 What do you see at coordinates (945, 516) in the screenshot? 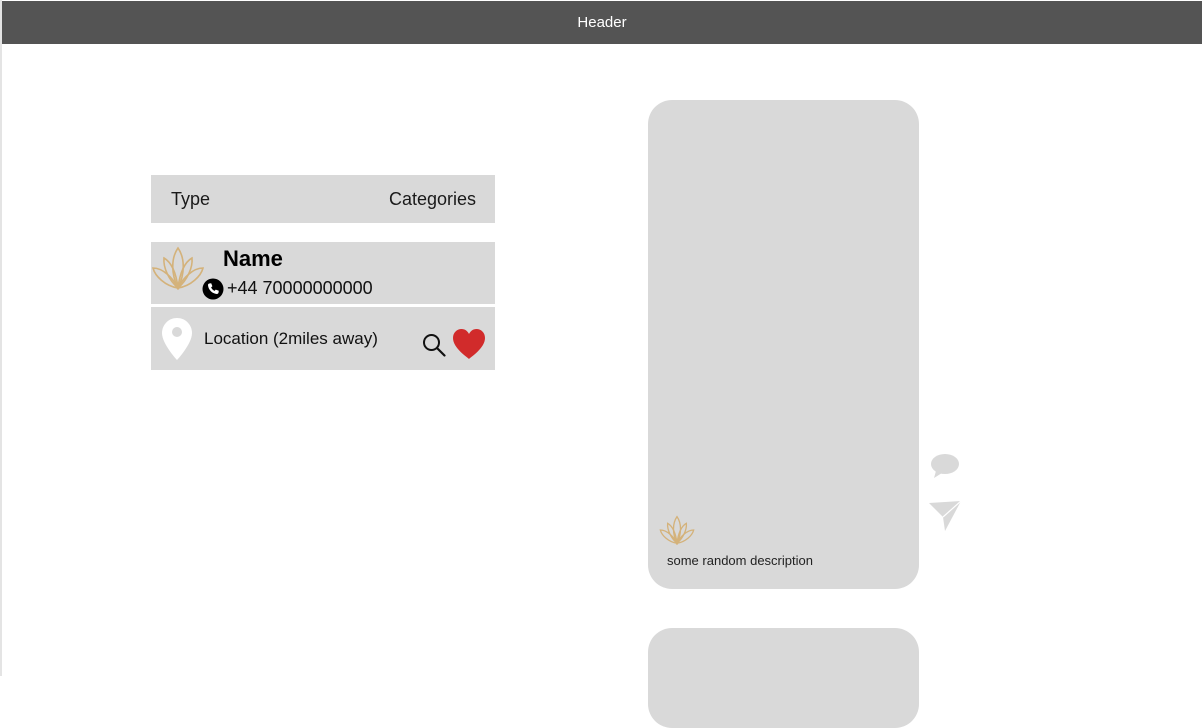
I see `send-icon` at bounding box center [945, 516].